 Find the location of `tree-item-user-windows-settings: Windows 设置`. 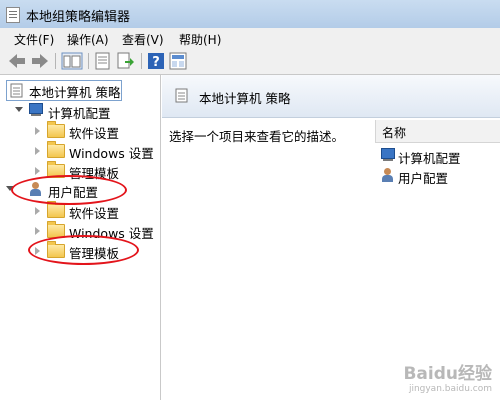

tree-item-user-windows-settings: Windows 设置 is located at coordinates (80, 231).